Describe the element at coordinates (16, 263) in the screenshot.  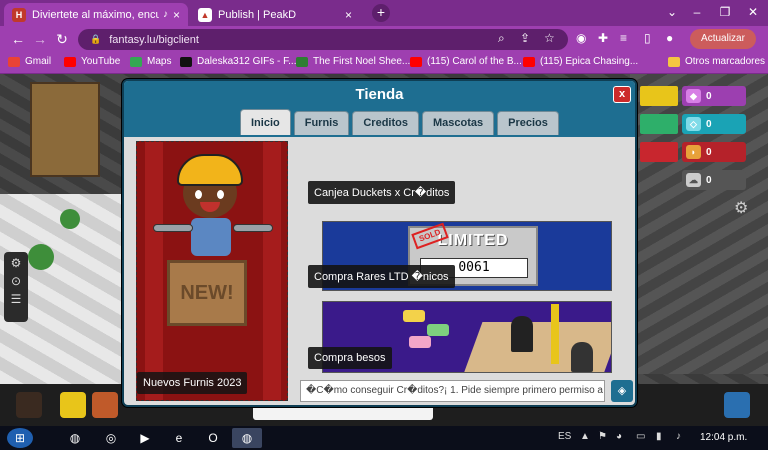
I see `settings-icon: ⚙` at that location.